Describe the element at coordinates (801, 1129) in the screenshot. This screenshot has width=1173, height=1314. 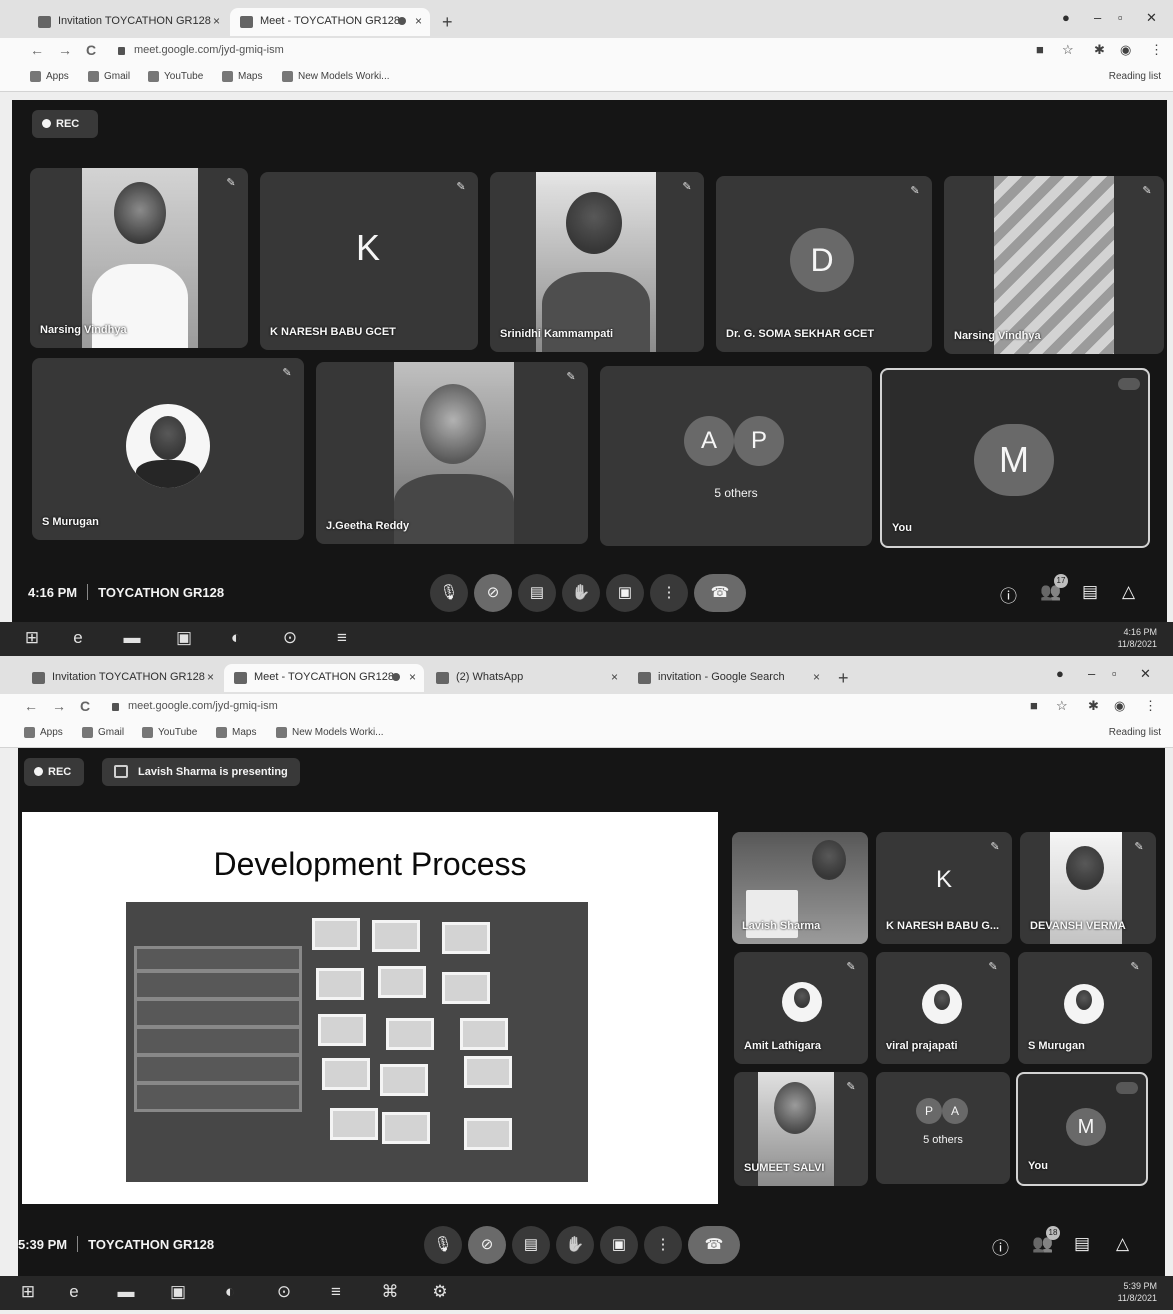
I see `participant-tile: ✎ SUMEET SALVI` at that location.